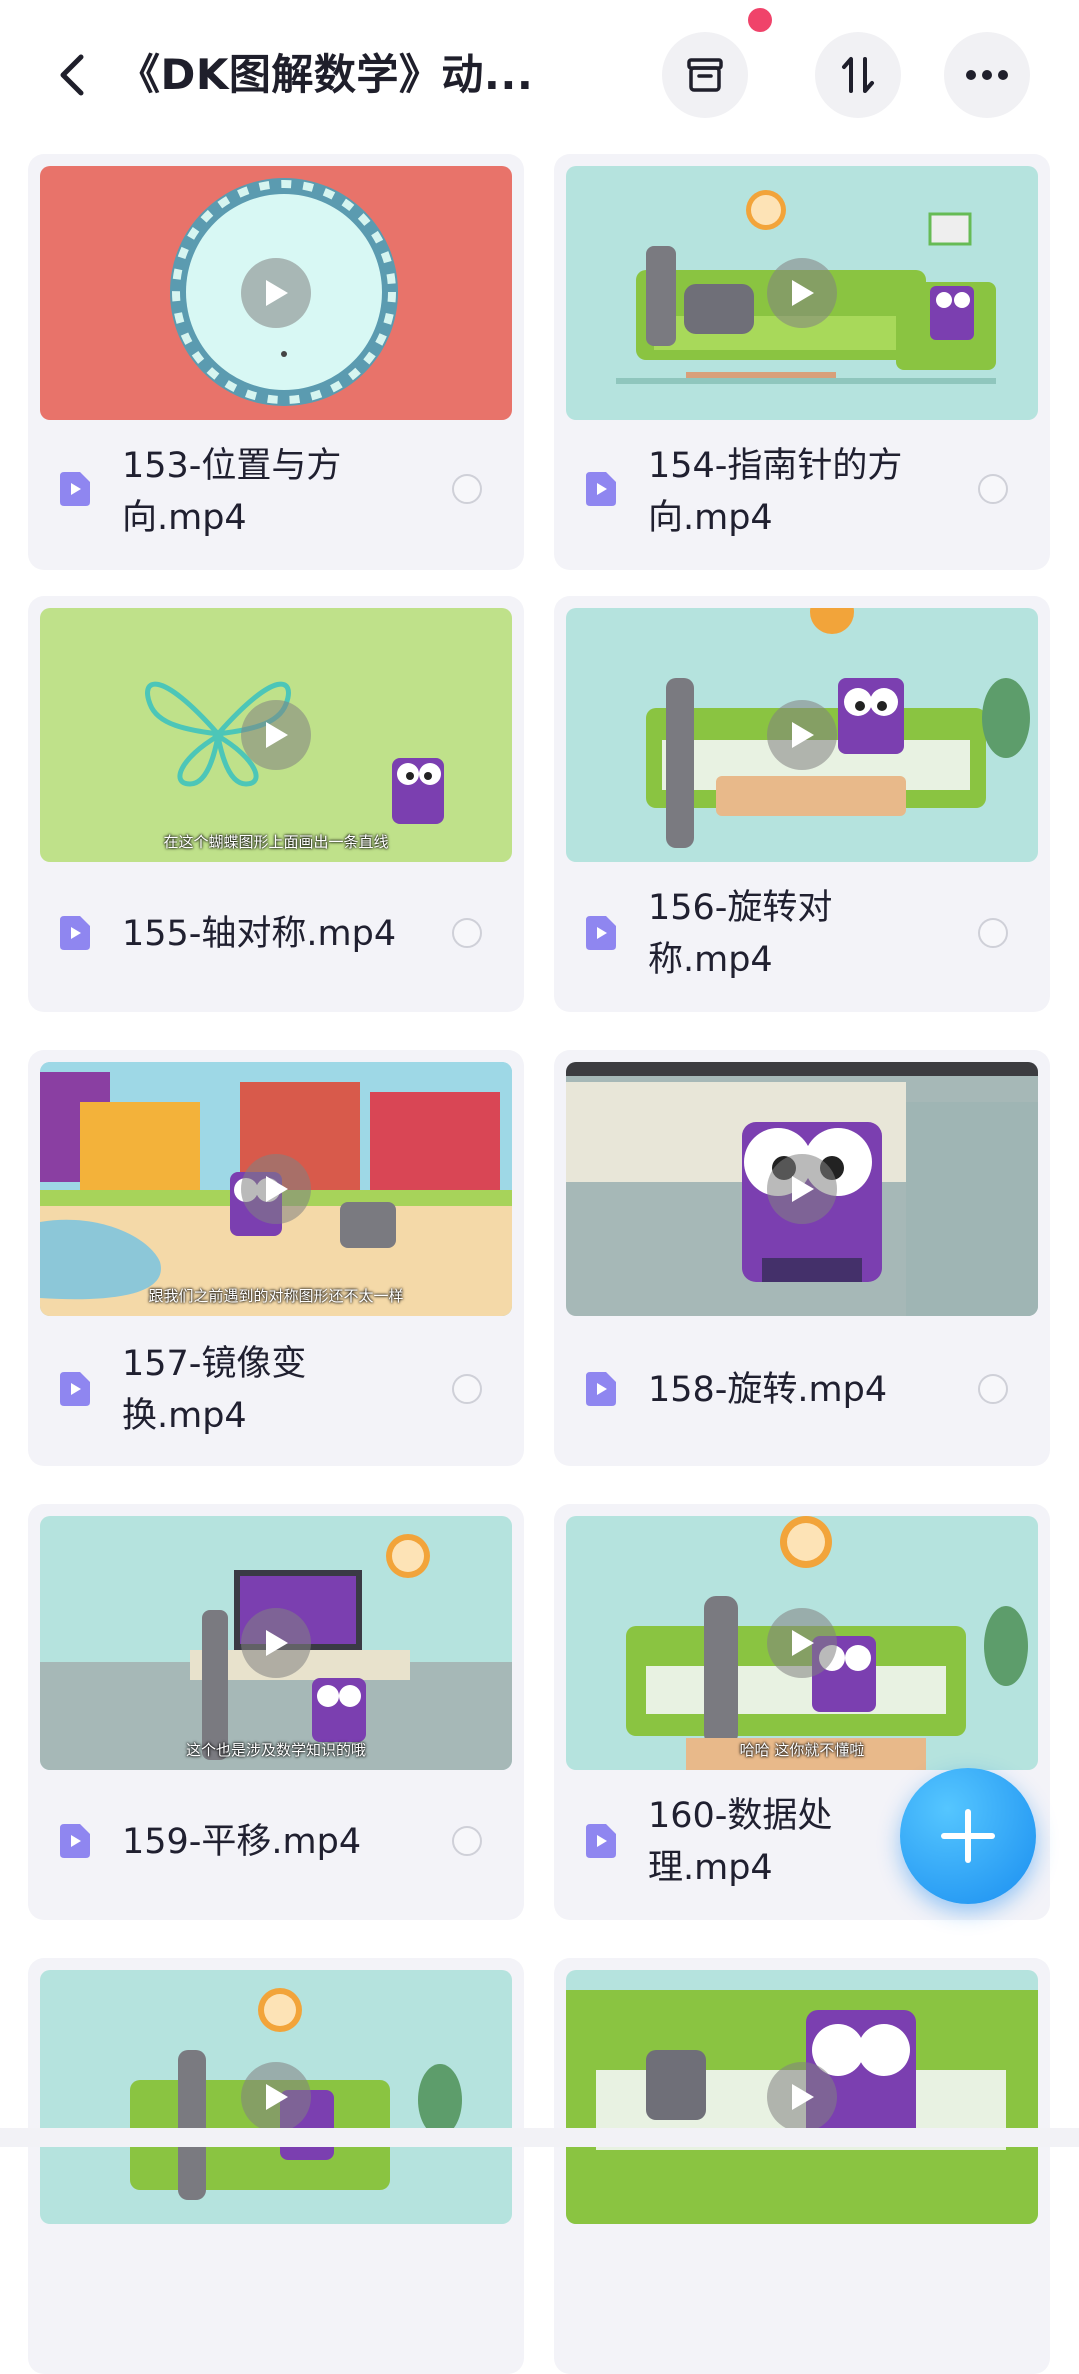 The image size is (1079, 2374). Describe the element at coordinates (775, 492) in the screenshot. I see `file-name: 154-指南针的方 向.mp4` at that location.